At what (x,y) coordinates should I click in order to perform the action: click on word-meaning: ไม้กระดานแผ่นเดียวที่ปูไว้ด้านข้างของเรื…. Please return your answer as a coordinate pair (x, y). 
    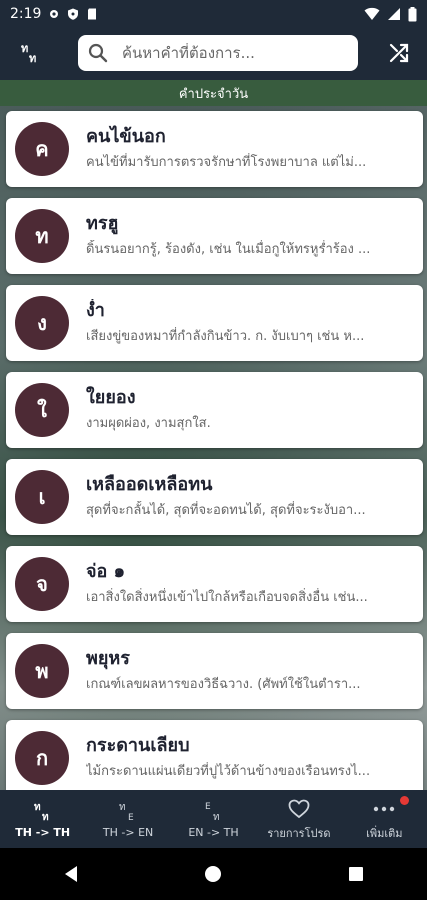
    Looking at the image, I should click on (228, 771).